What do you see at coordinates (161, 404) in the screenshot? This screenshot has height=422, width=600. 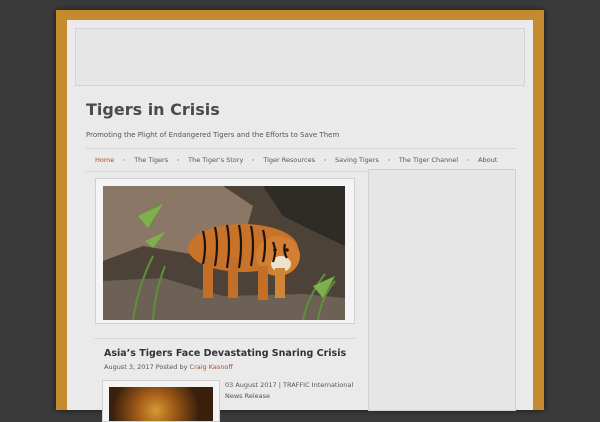 I see `tiger-eye-thumbnail` at bounding box center [161, 404].